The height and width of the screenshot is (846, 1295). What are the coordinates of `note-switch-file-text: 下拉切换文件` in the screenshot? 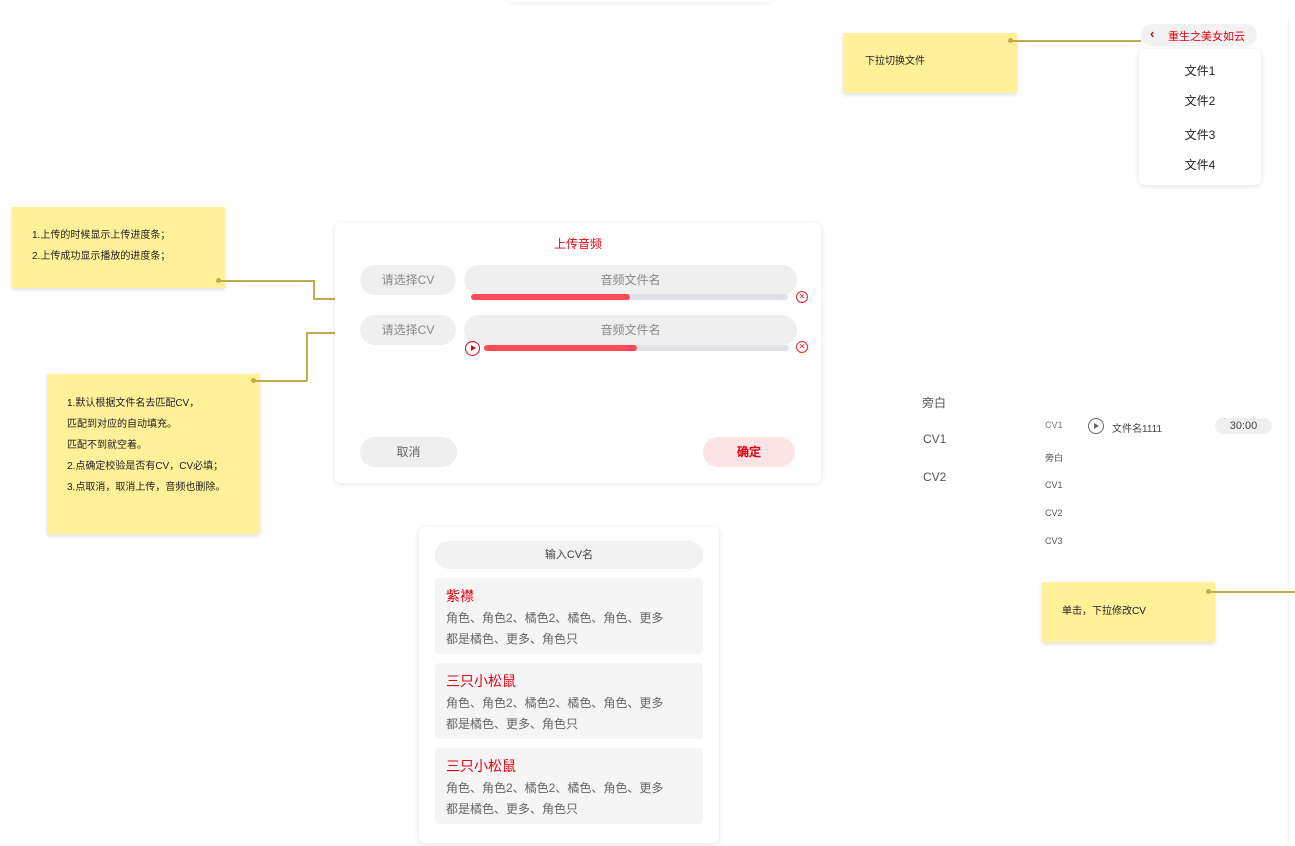 It's located at (895, 61).